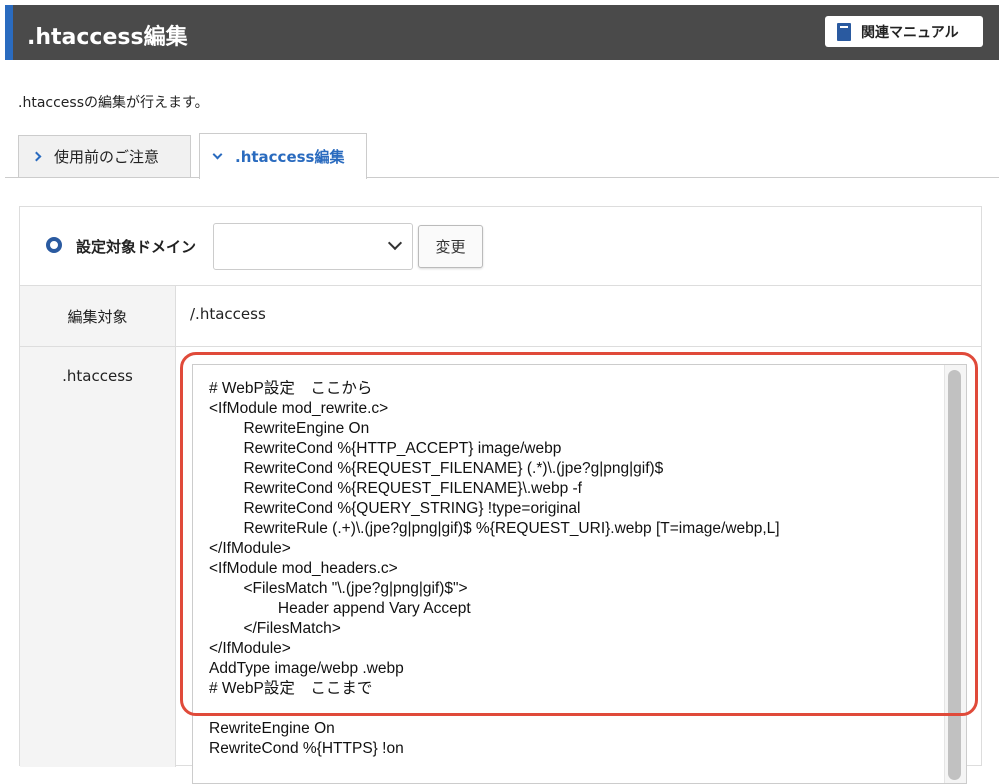  I want to click on tab-precautions: 使用前のご注意, so click(104, 156).